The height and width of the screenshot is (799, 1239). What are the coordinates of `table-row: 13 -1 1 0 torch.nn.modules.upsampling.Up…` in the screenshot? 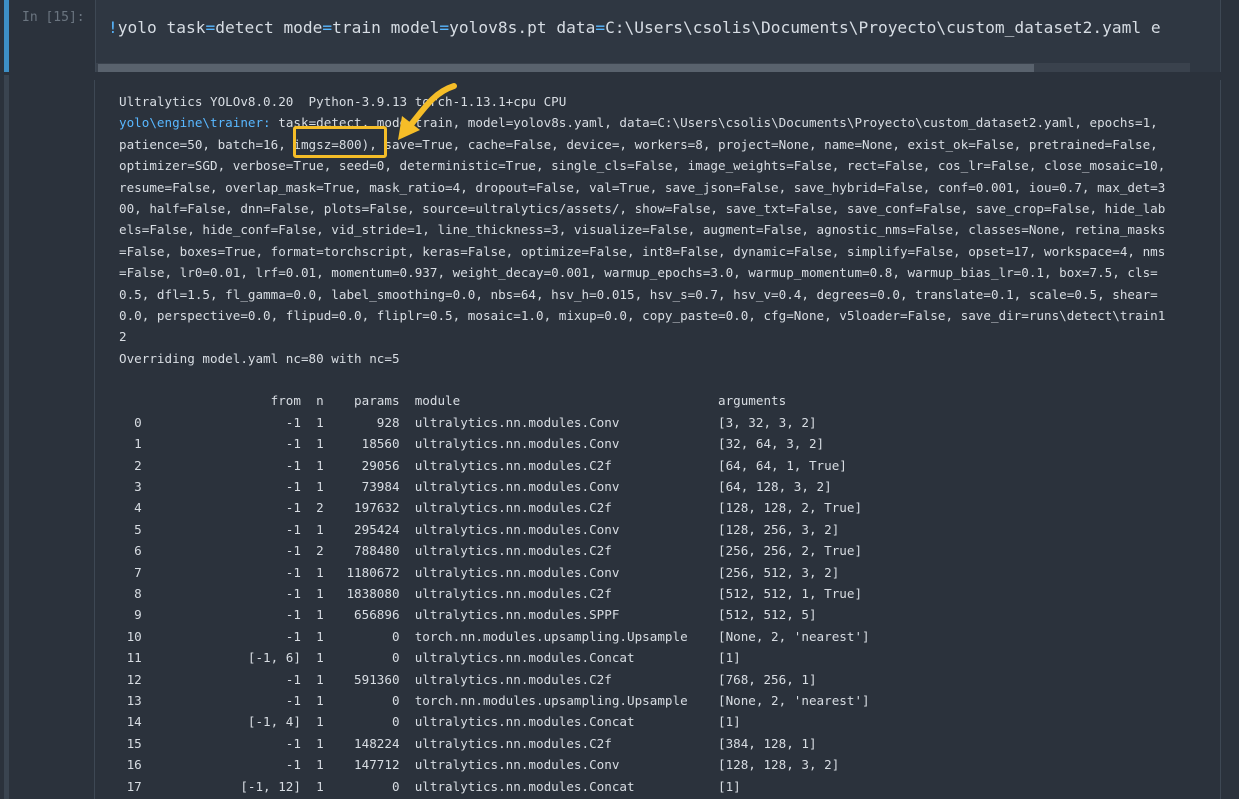 It's located at (494, 700).